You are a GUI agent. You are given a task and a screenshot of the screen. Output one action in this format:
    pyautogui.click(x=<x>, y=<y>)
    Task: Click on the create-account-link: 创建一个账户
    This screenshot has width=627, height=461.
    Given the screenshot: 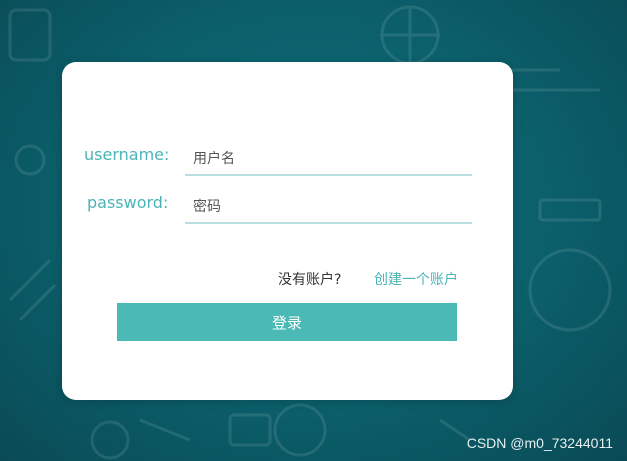 What is the action you would take?
    pyautogui.click(x=416, y=279)
    